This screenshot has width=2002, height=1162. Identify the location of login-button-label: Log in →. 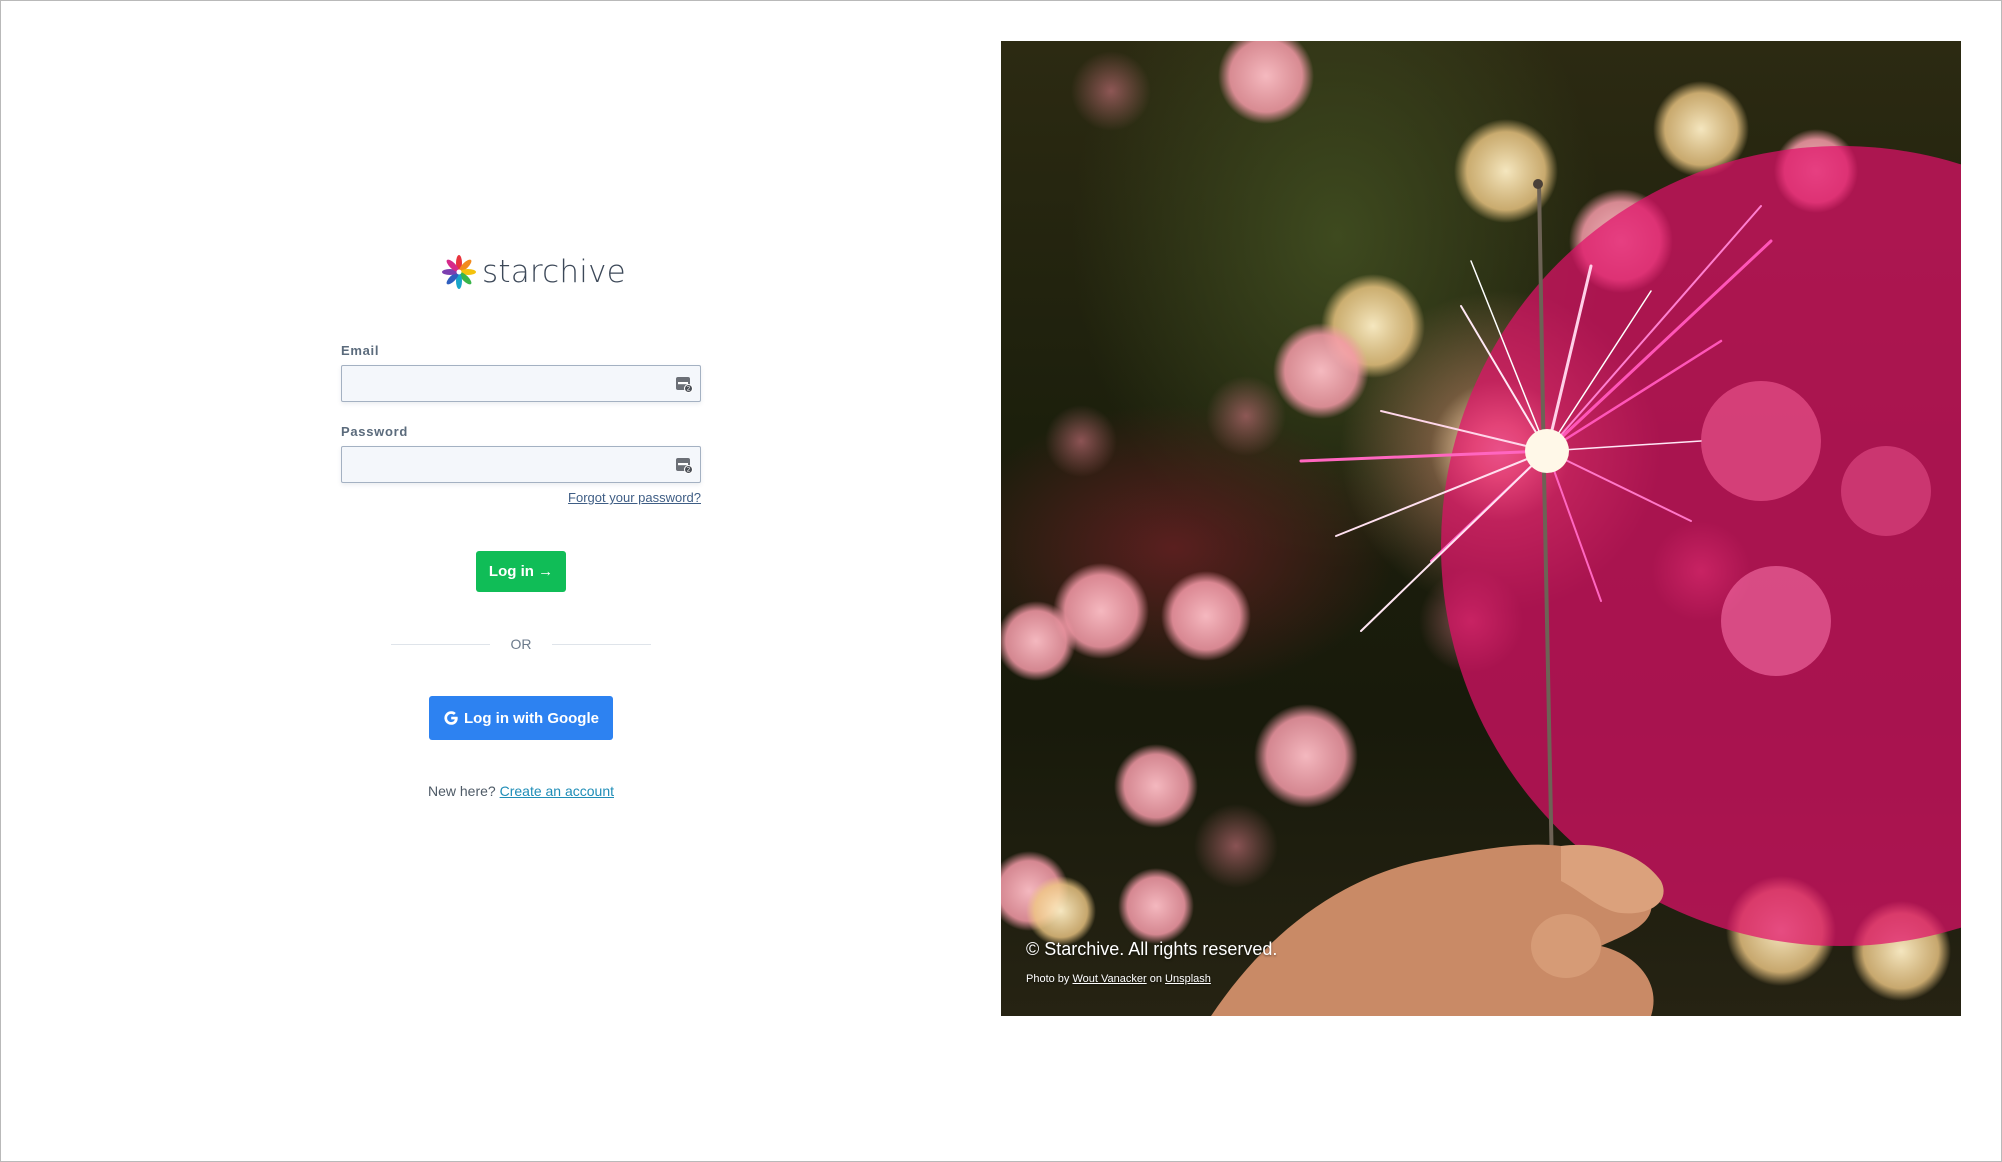
(521, 571).